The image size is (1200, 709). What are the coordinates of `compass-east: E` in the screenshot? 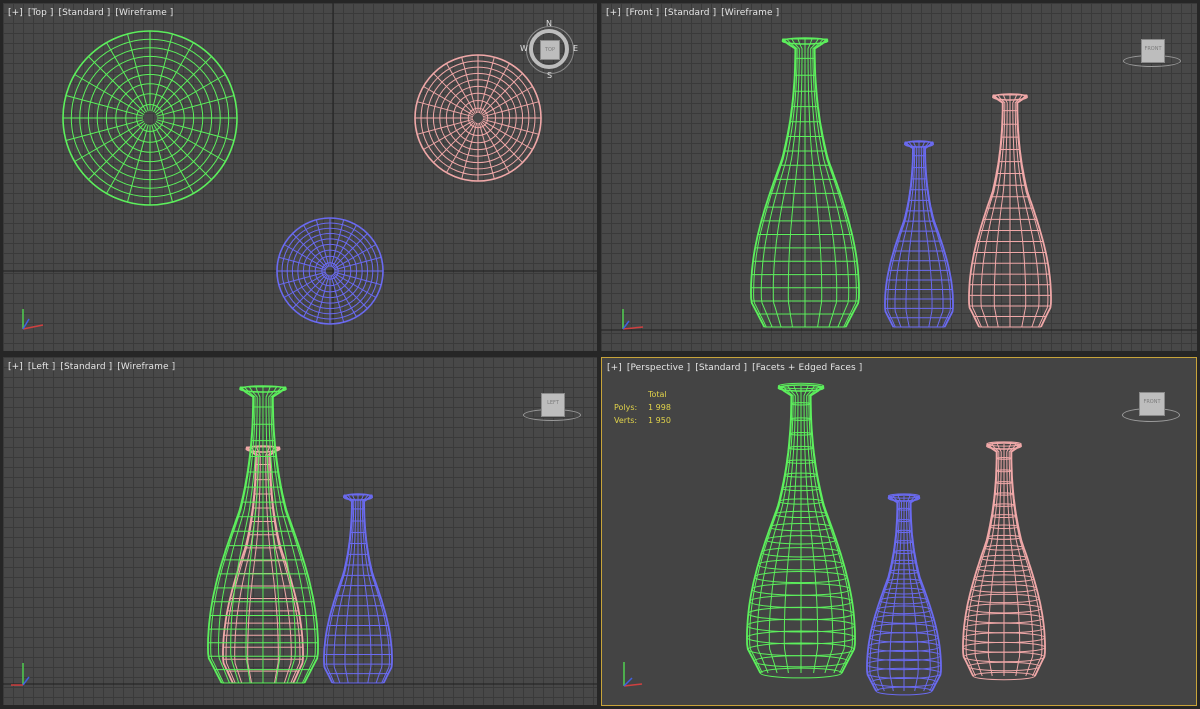 It's located at (576, 48).